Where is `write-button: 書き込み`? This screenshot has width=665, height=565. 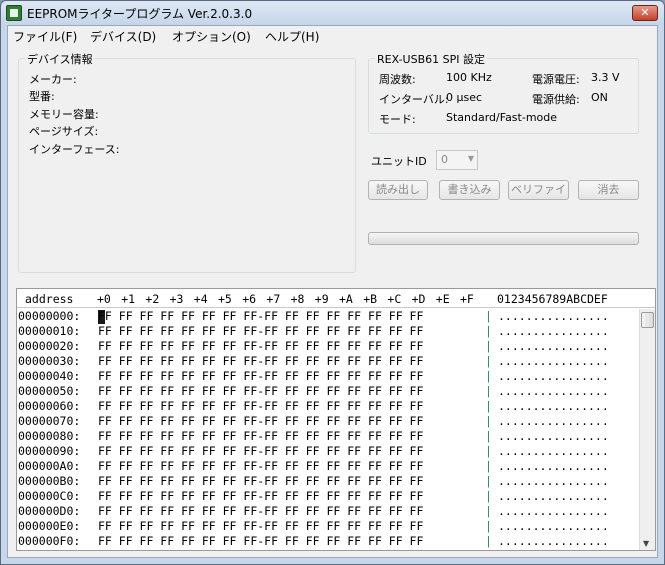 write-button: 書き込み is located at coordinates (469, 190).